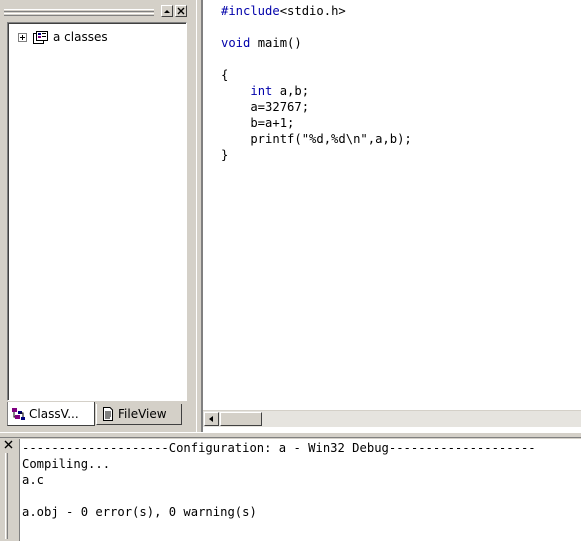 The height and width of the screenshot is (541, 581). Describe the element at coordinates (33, 480) in the screenshot. I see `output-line: a.c` at that location.